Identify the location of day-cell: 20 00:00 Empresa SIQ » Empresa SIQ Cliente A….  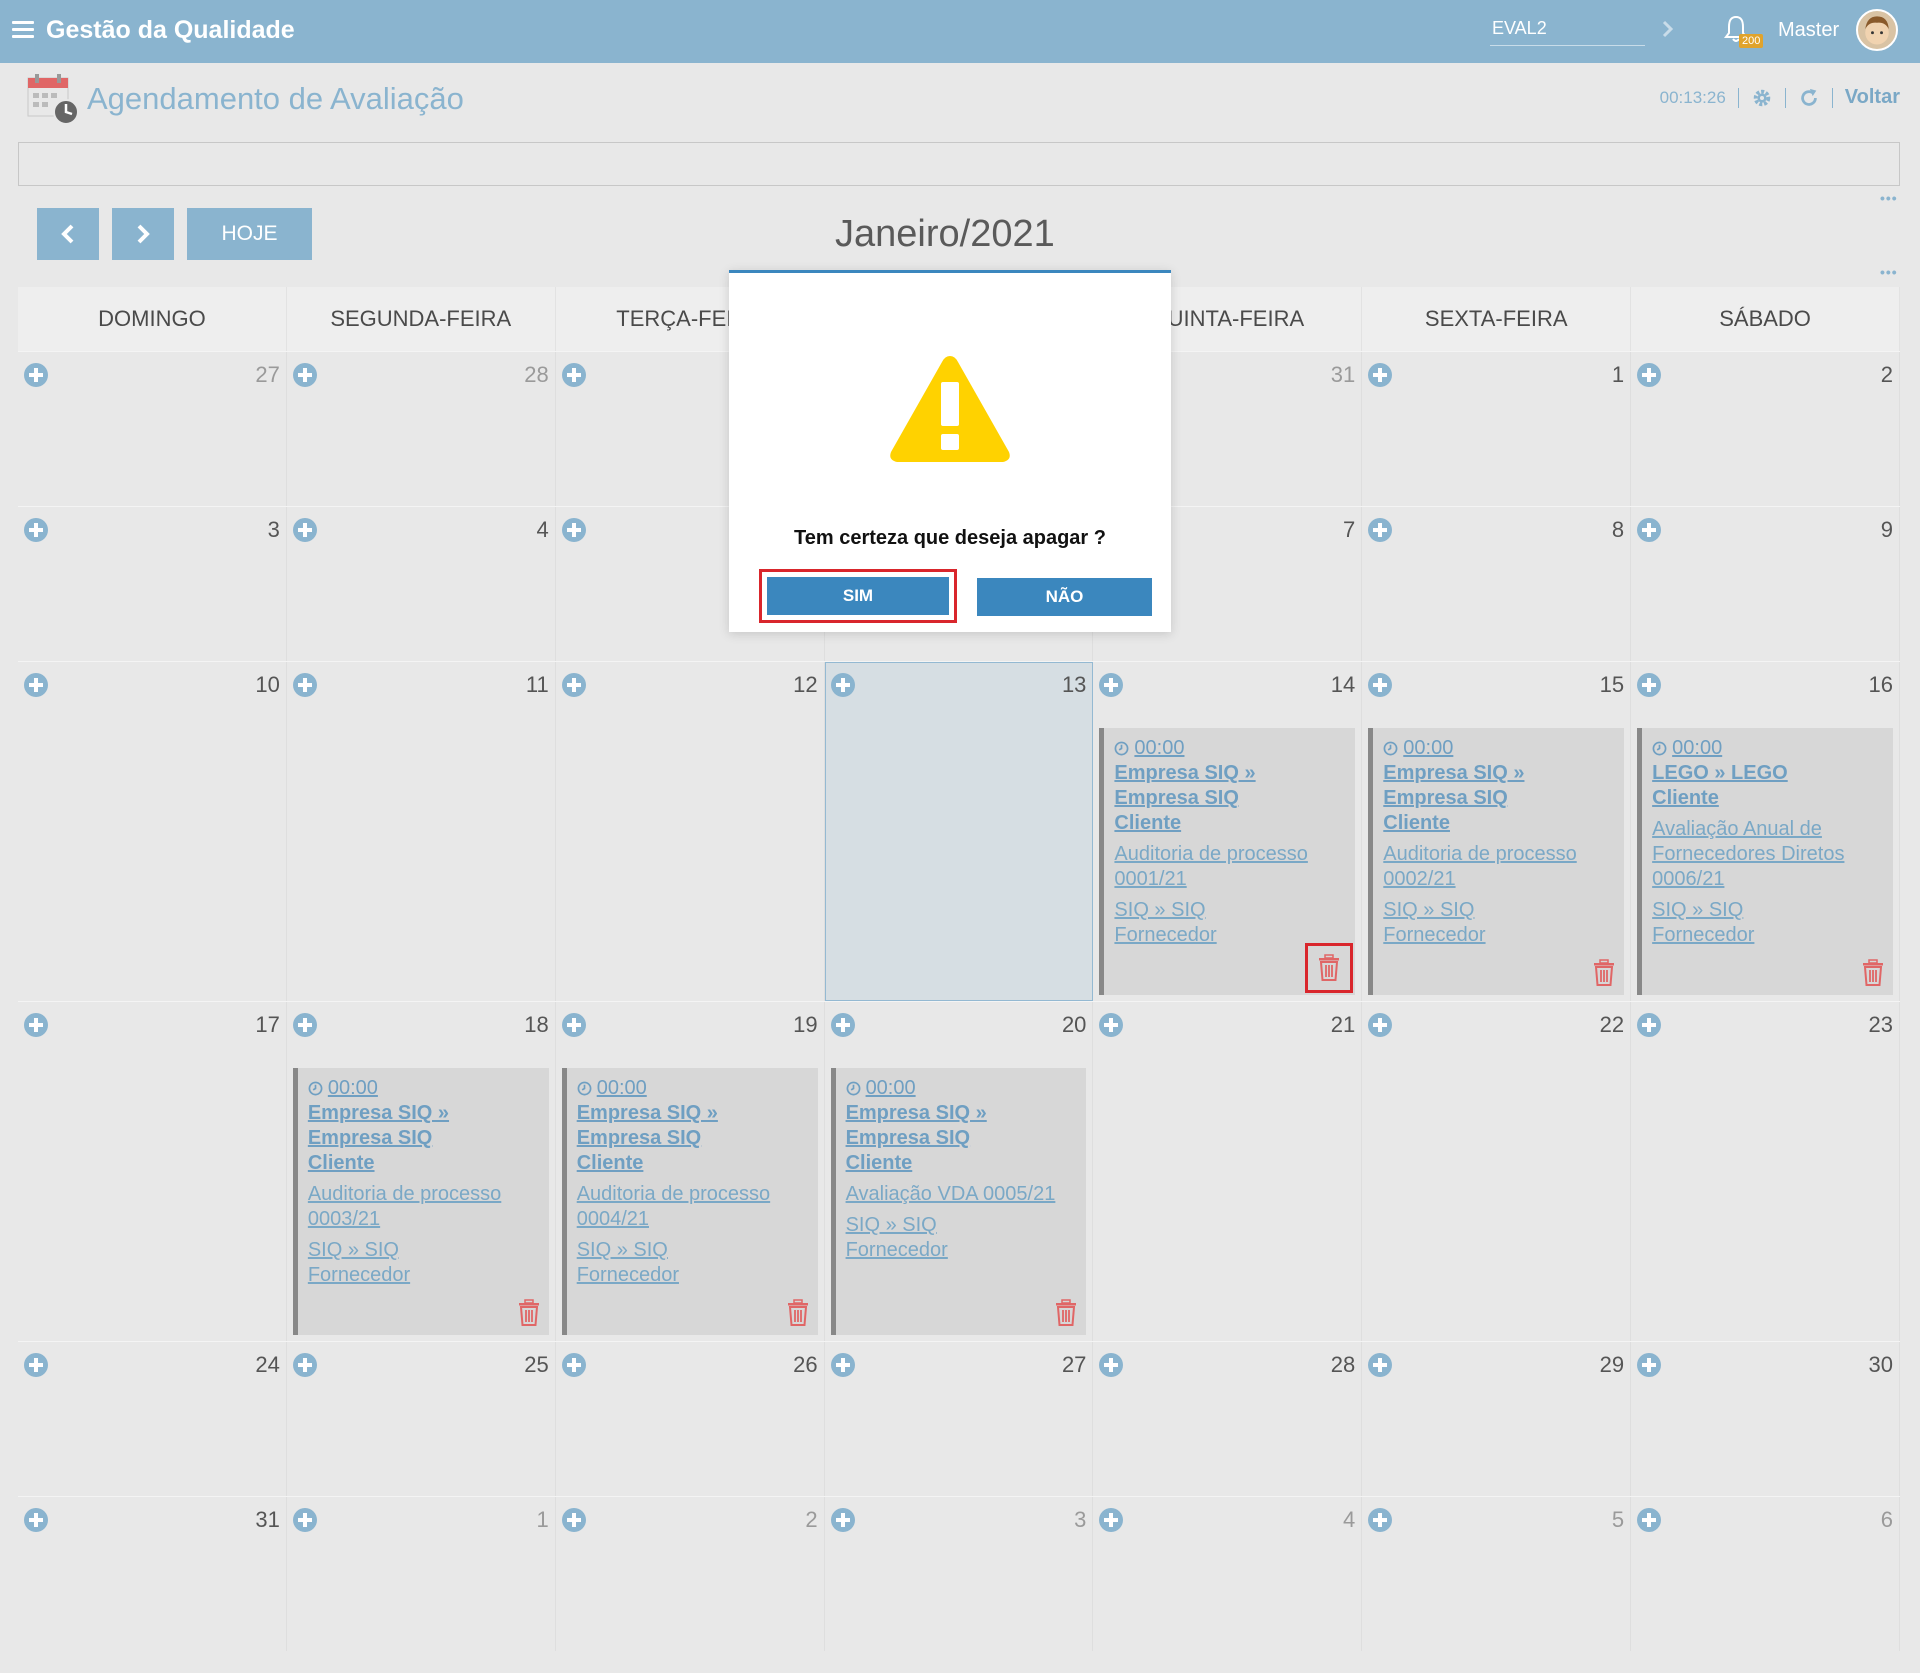
(959, 1171).